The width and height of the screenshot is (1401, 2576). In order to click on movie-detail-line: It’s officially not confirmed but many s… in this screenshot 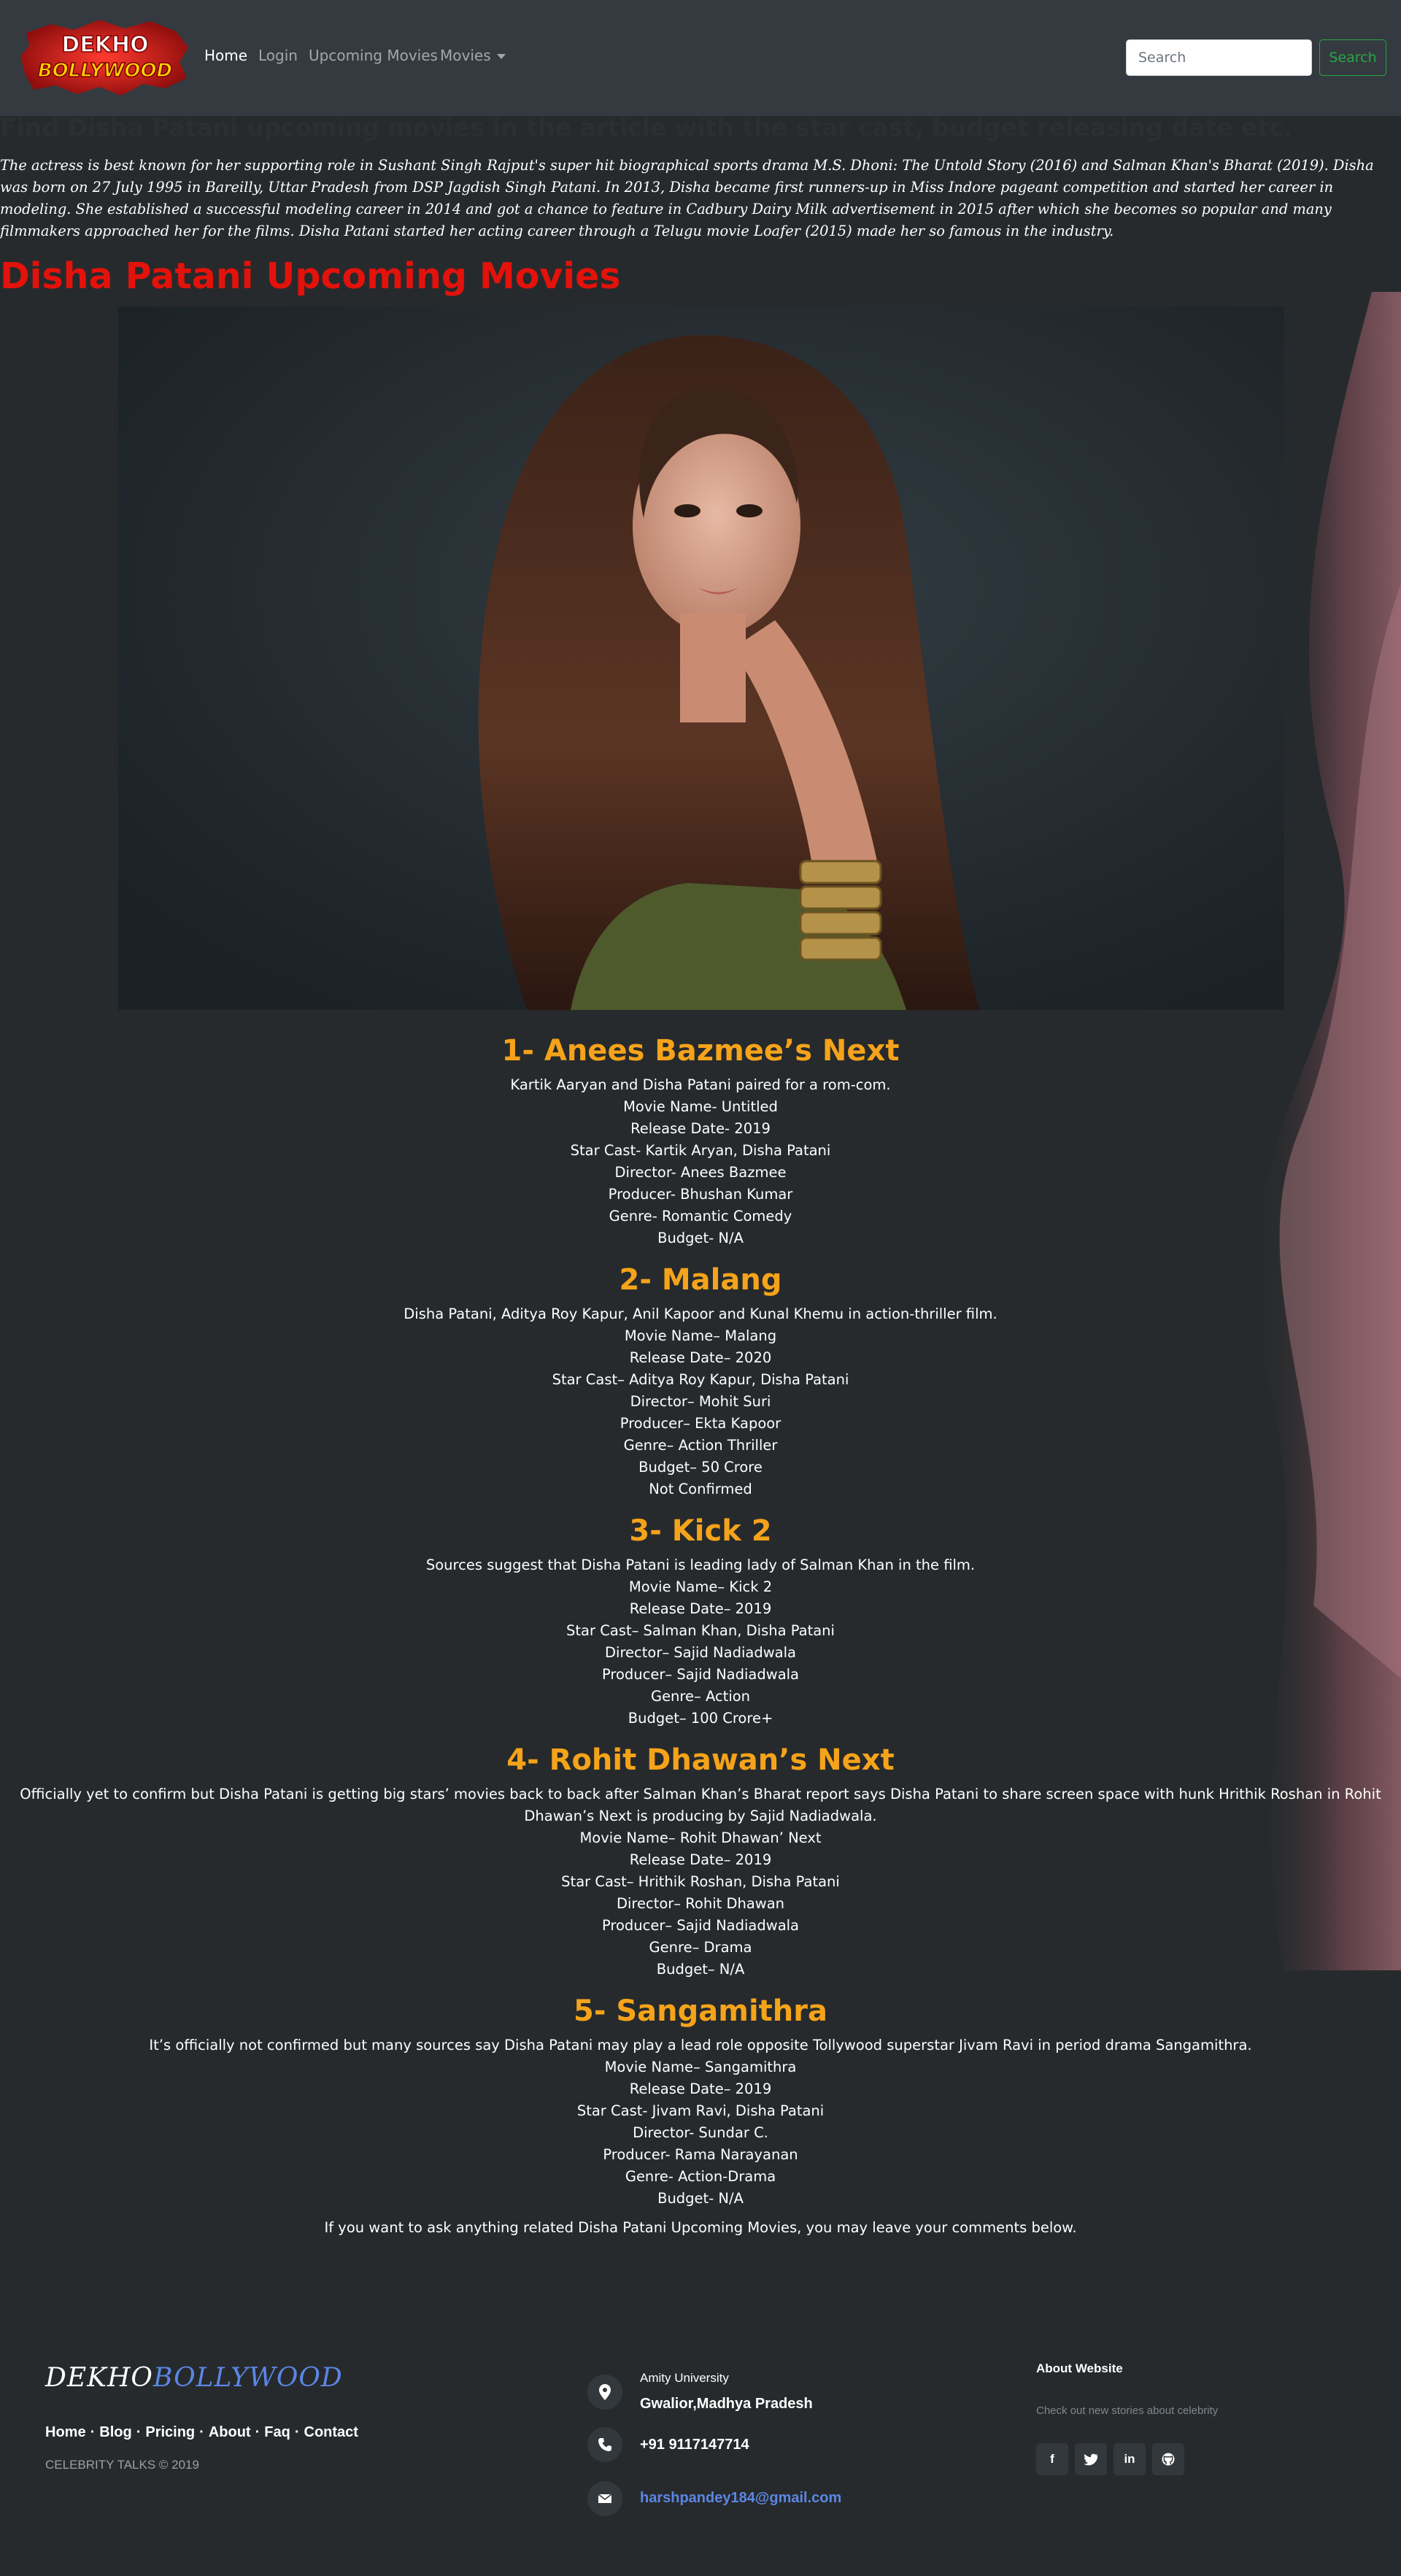, I will do `click(700, 2045)`.